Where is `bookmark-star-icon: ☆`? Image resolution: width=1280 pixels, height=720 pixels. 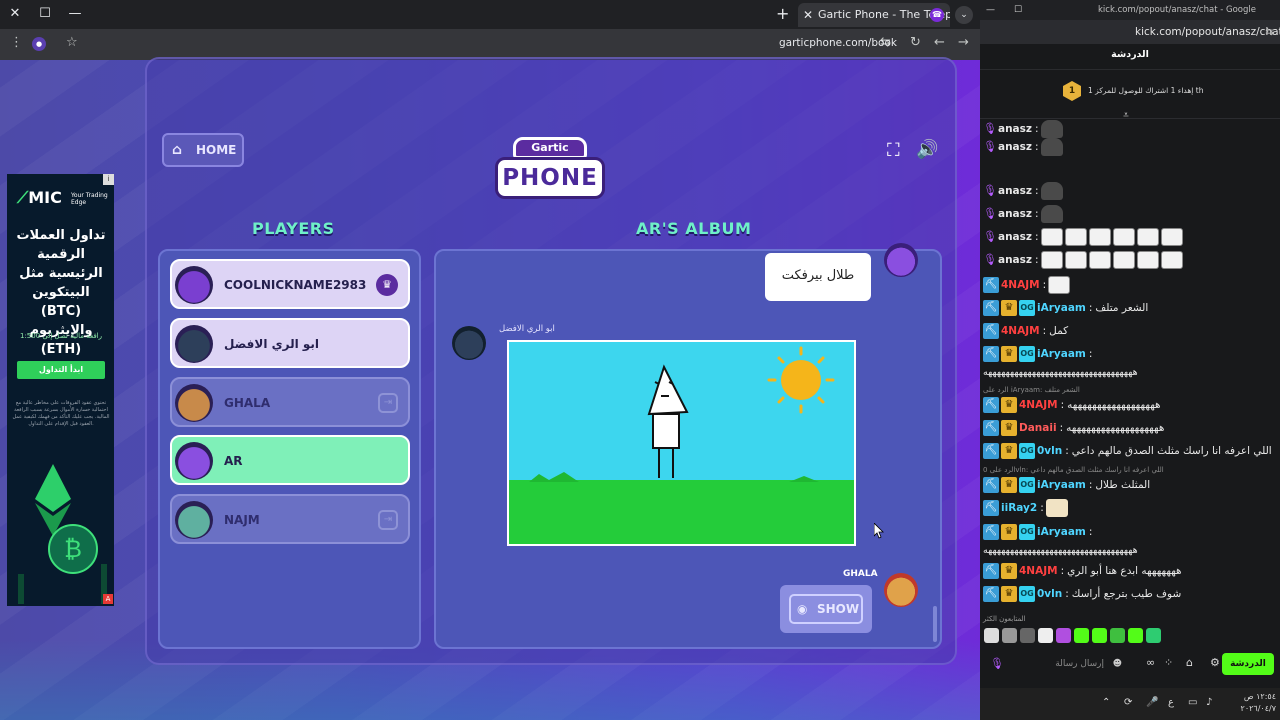 bookmark-star-icon: ☆ is located at coordinates (72, 42).